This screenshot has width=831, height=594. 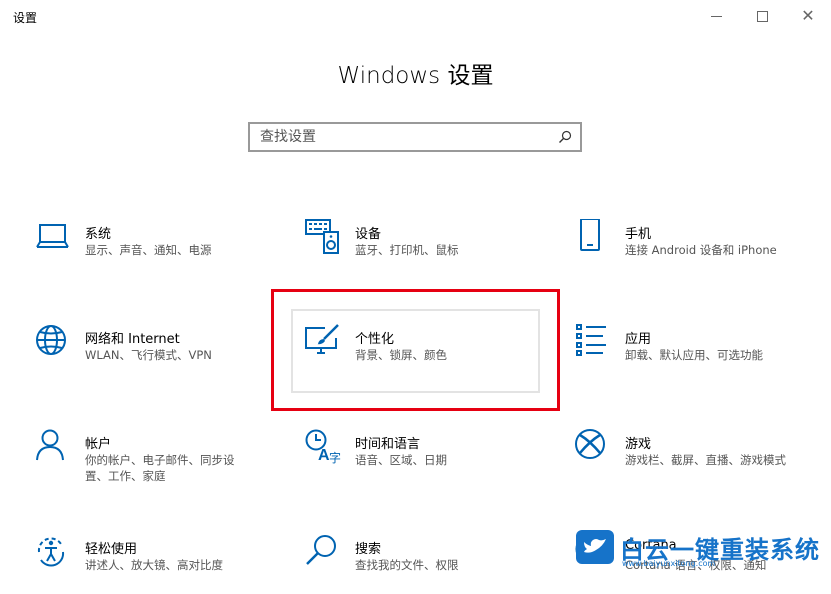 I want to click on tile-personalization: 个性化 背景、锁屏、颜色, so click(x=415, y=354).